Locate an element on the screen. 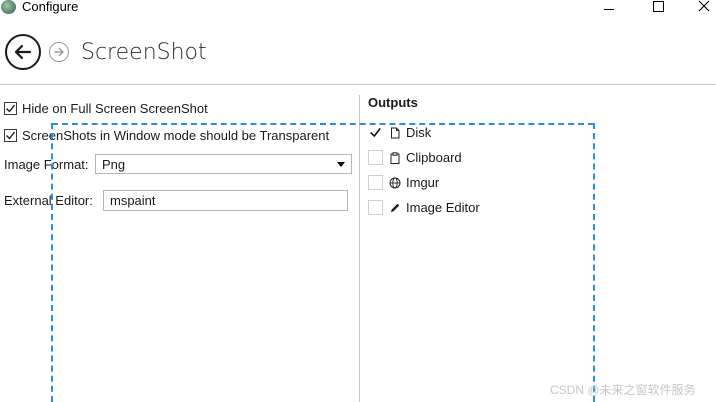 This screenshot has width=716, height=402. maximize-icon is located at coordinates (658, 6).